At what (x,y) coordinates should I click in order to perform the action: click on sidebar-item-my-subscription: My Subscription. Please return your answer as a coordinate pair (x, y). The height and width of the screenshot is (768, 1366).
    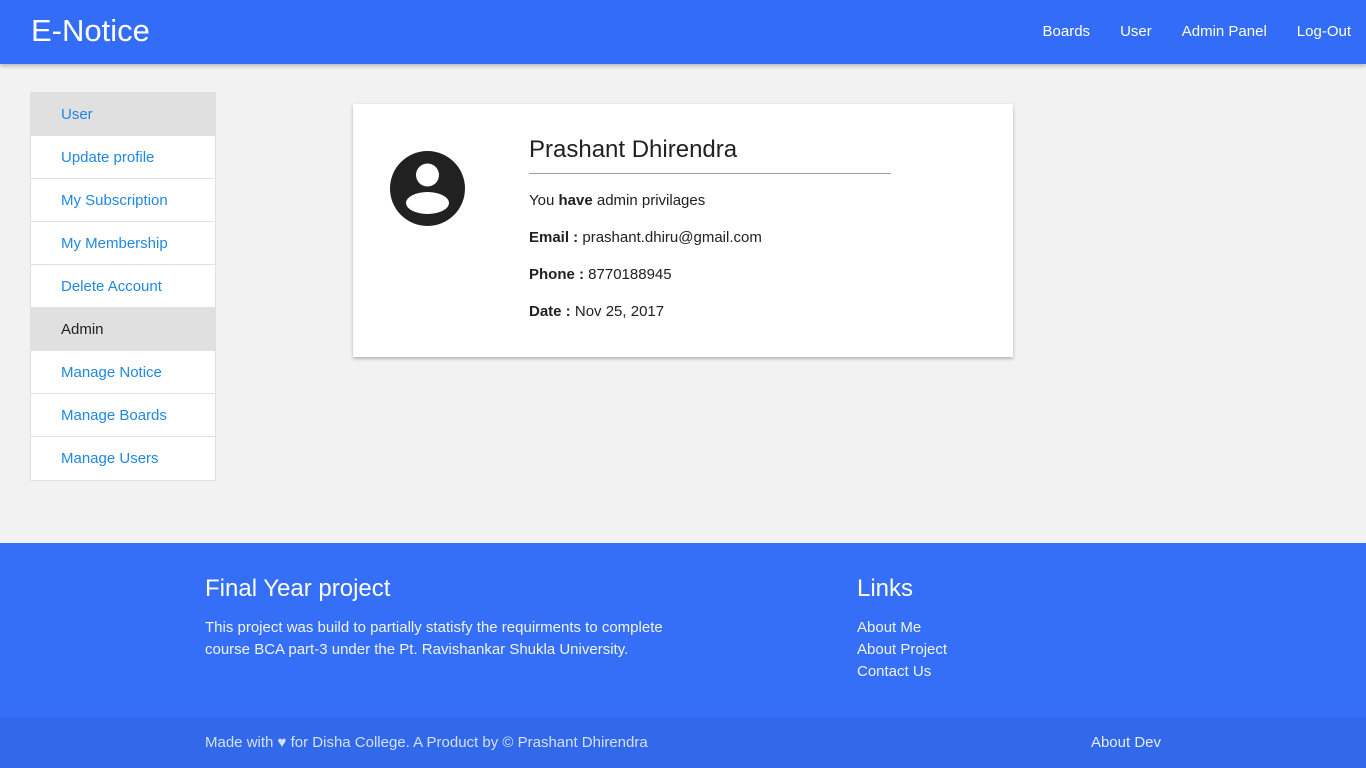
    Looking at the image, I should click on (123, 200).